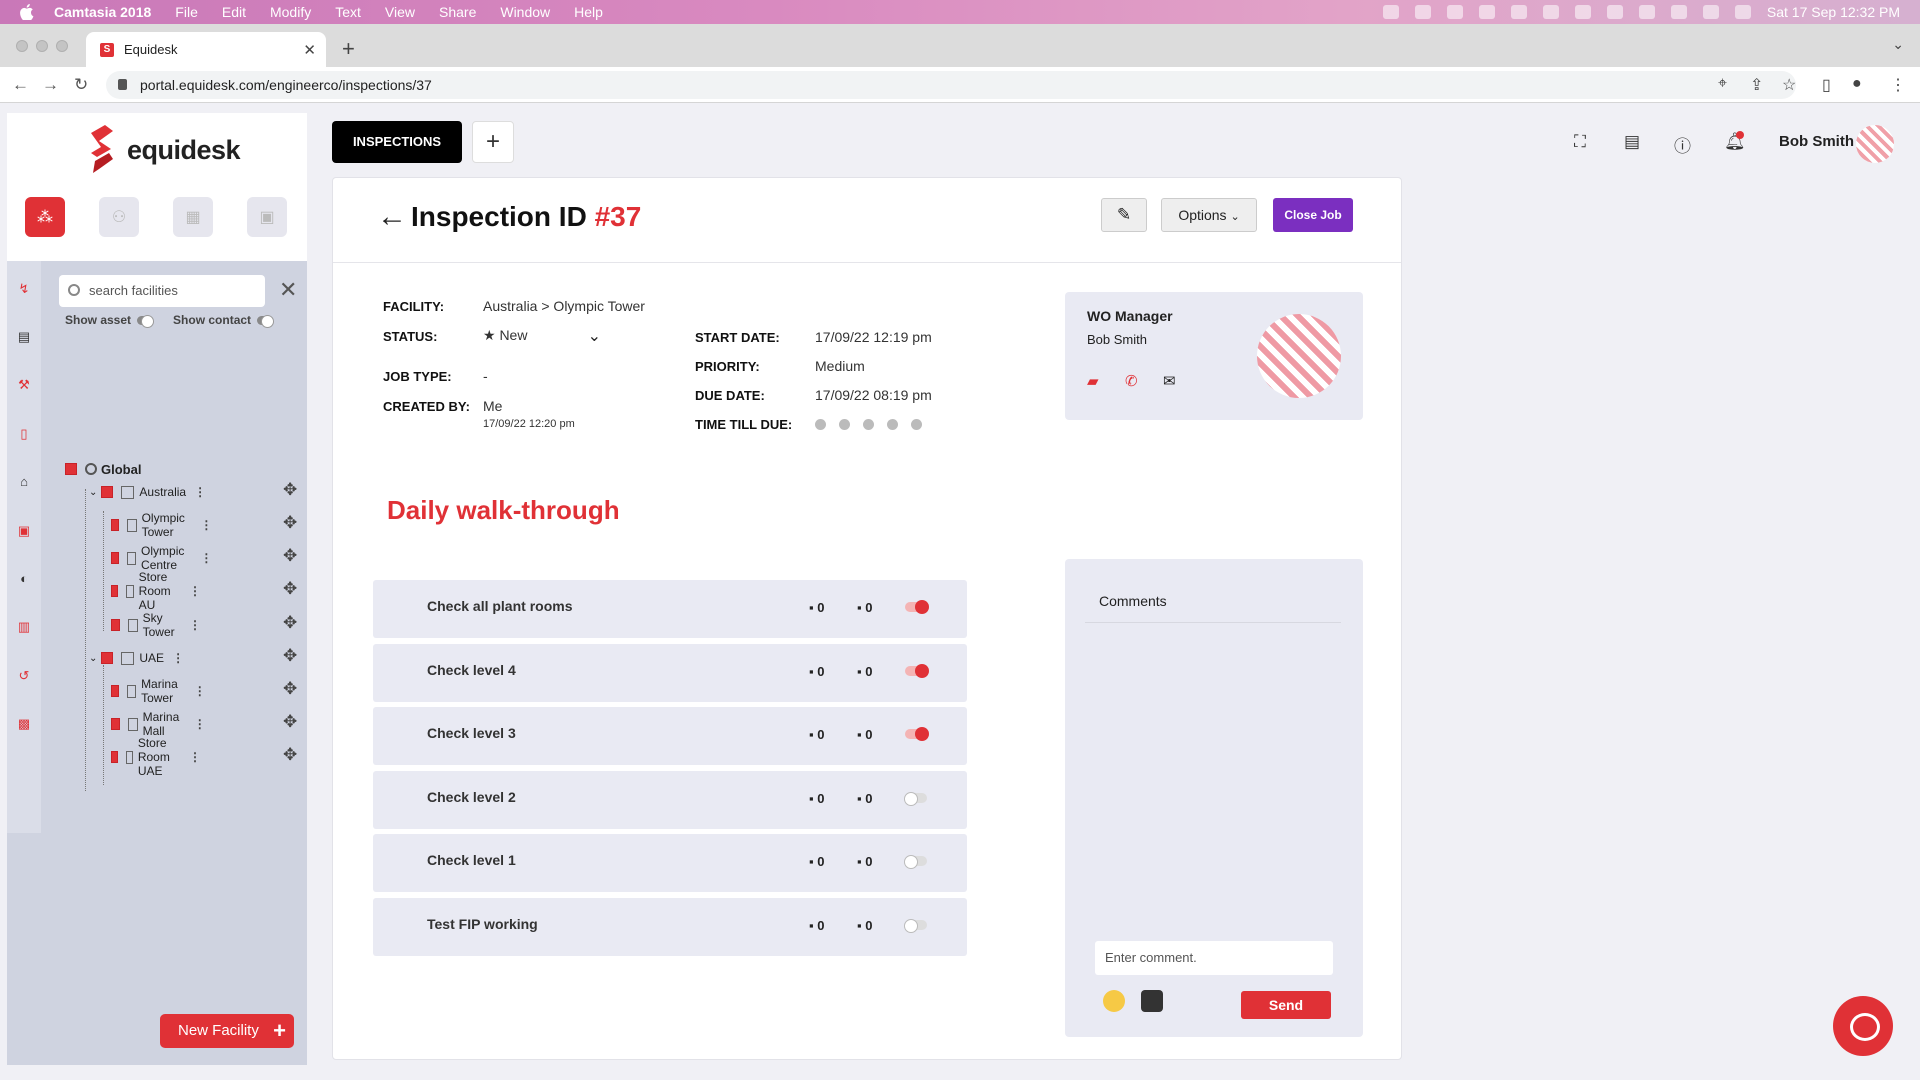 The height and width of the screenshot is (1080, 1920). Describe the element at coordinates (1710, 12) in the screenshot. I see `search-icon` at that location.